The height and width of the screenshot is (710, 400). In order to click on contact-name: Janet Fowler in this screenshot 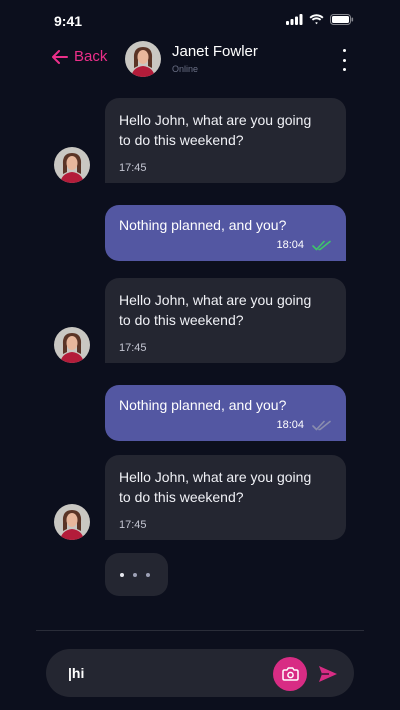, I will do `click(215, 51)`.